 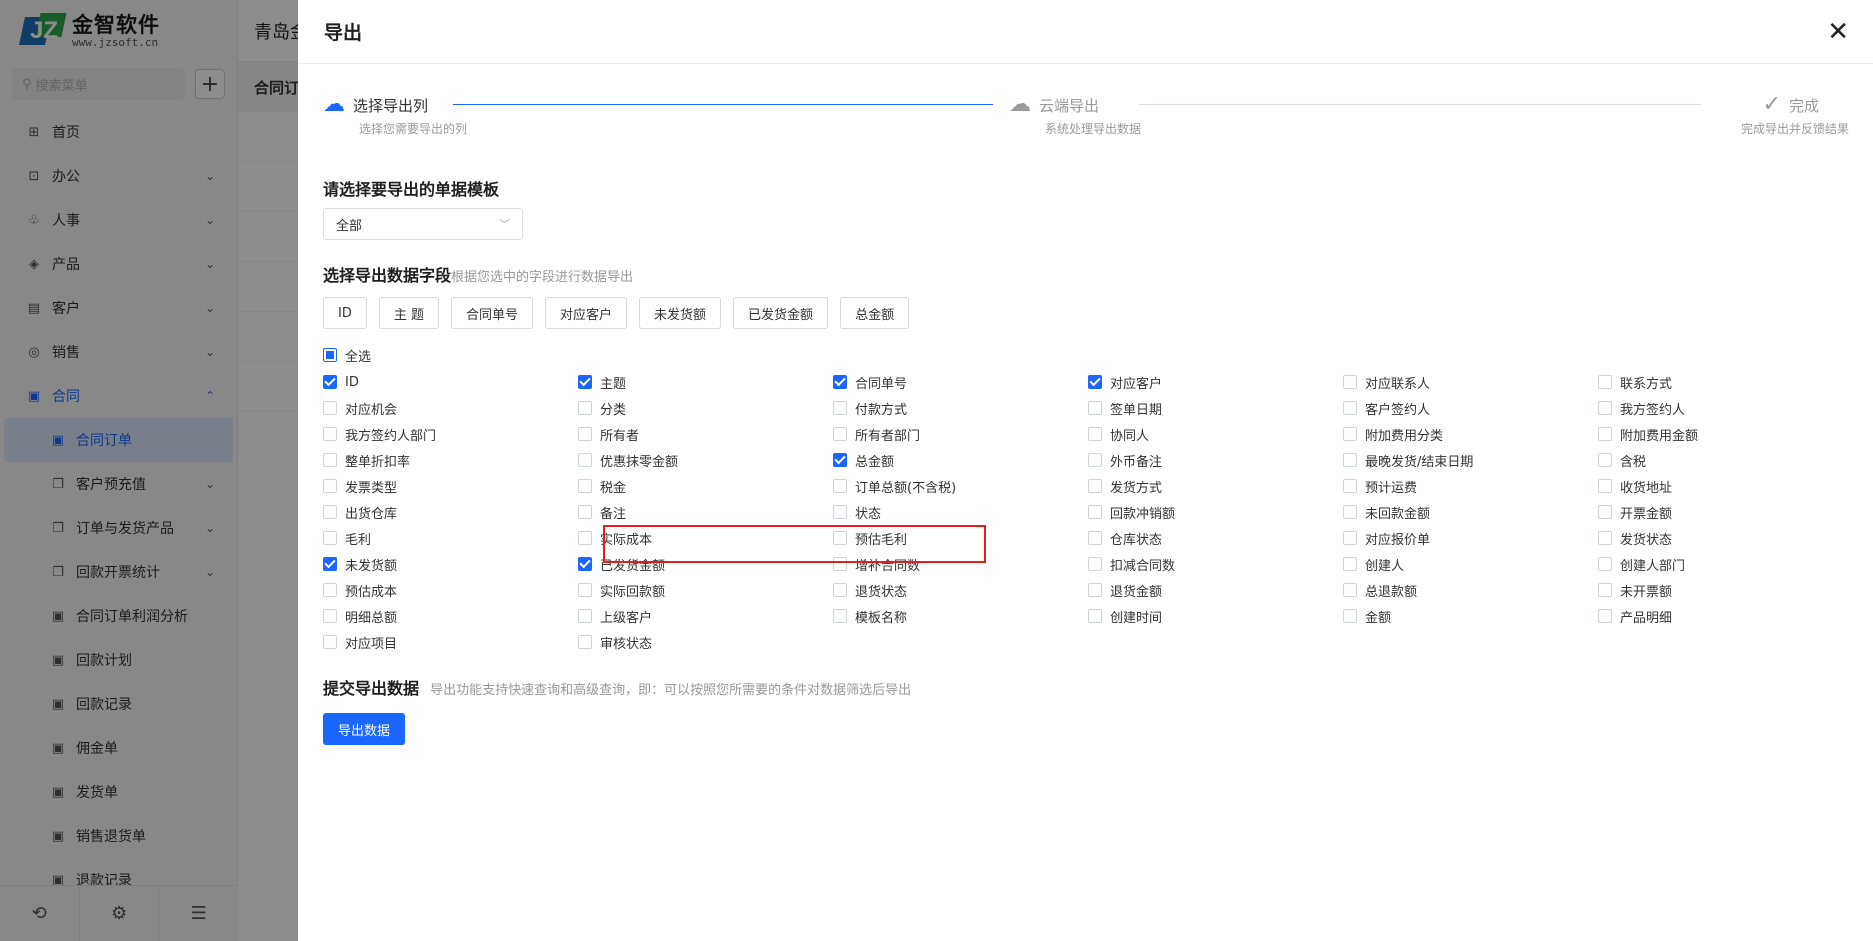 I want to click on field-checkbox: 退货状态, so click(x=960, y=590).